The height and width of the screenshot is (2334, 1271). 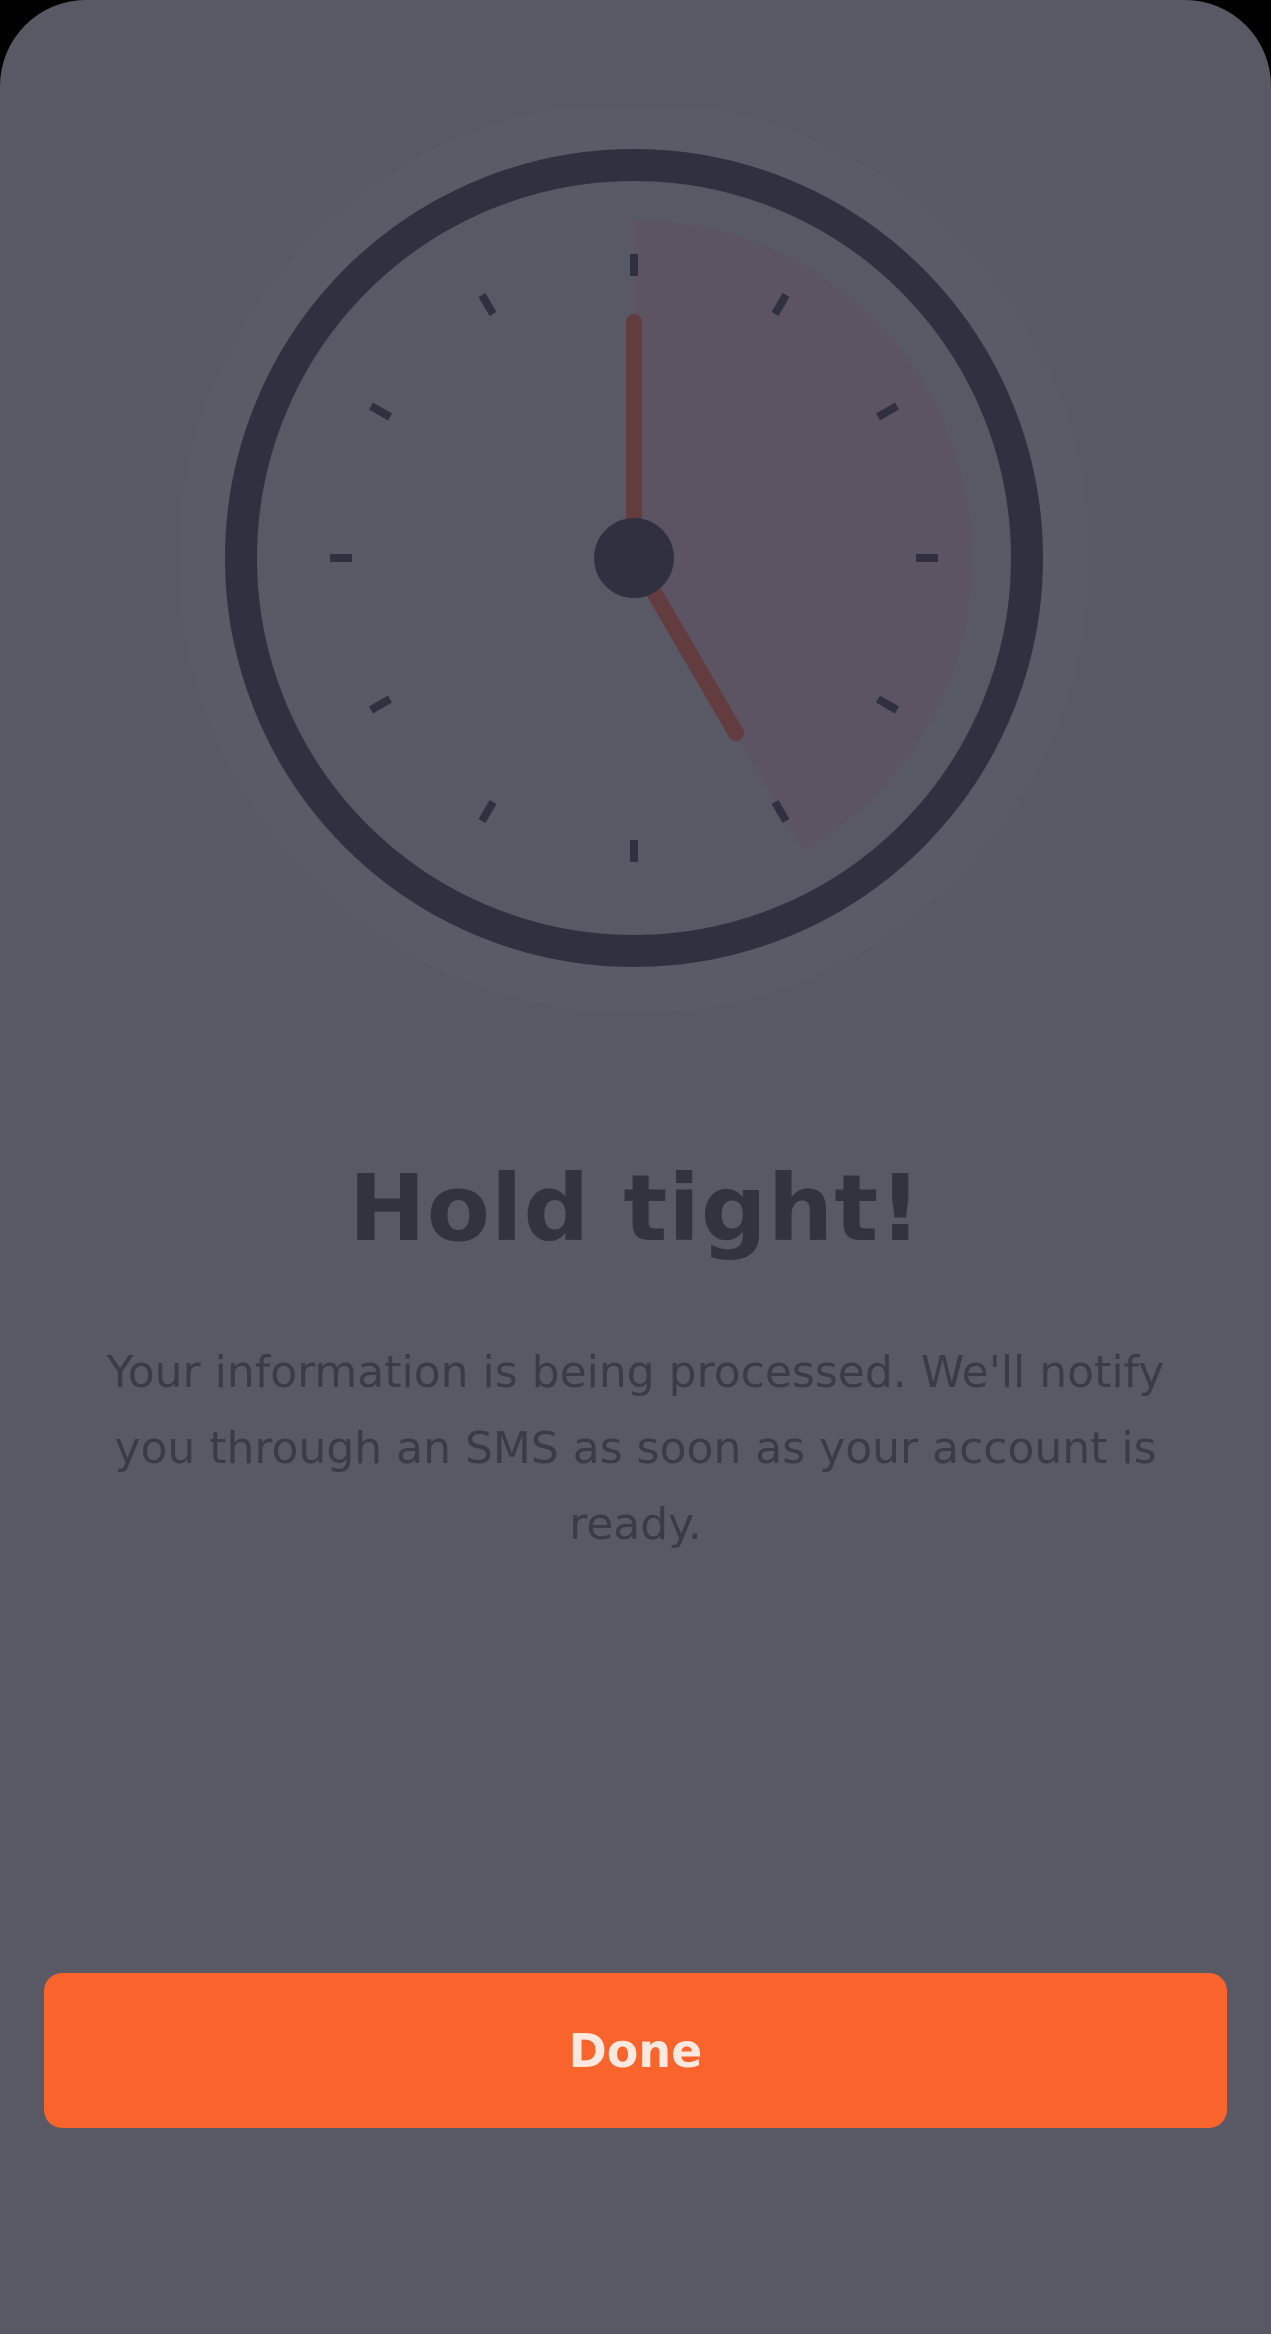 What do you see at coordinates (635, 1208) in the screenshot?
I see `page-title: Hold tight!` at bounding box center [635, 1208].